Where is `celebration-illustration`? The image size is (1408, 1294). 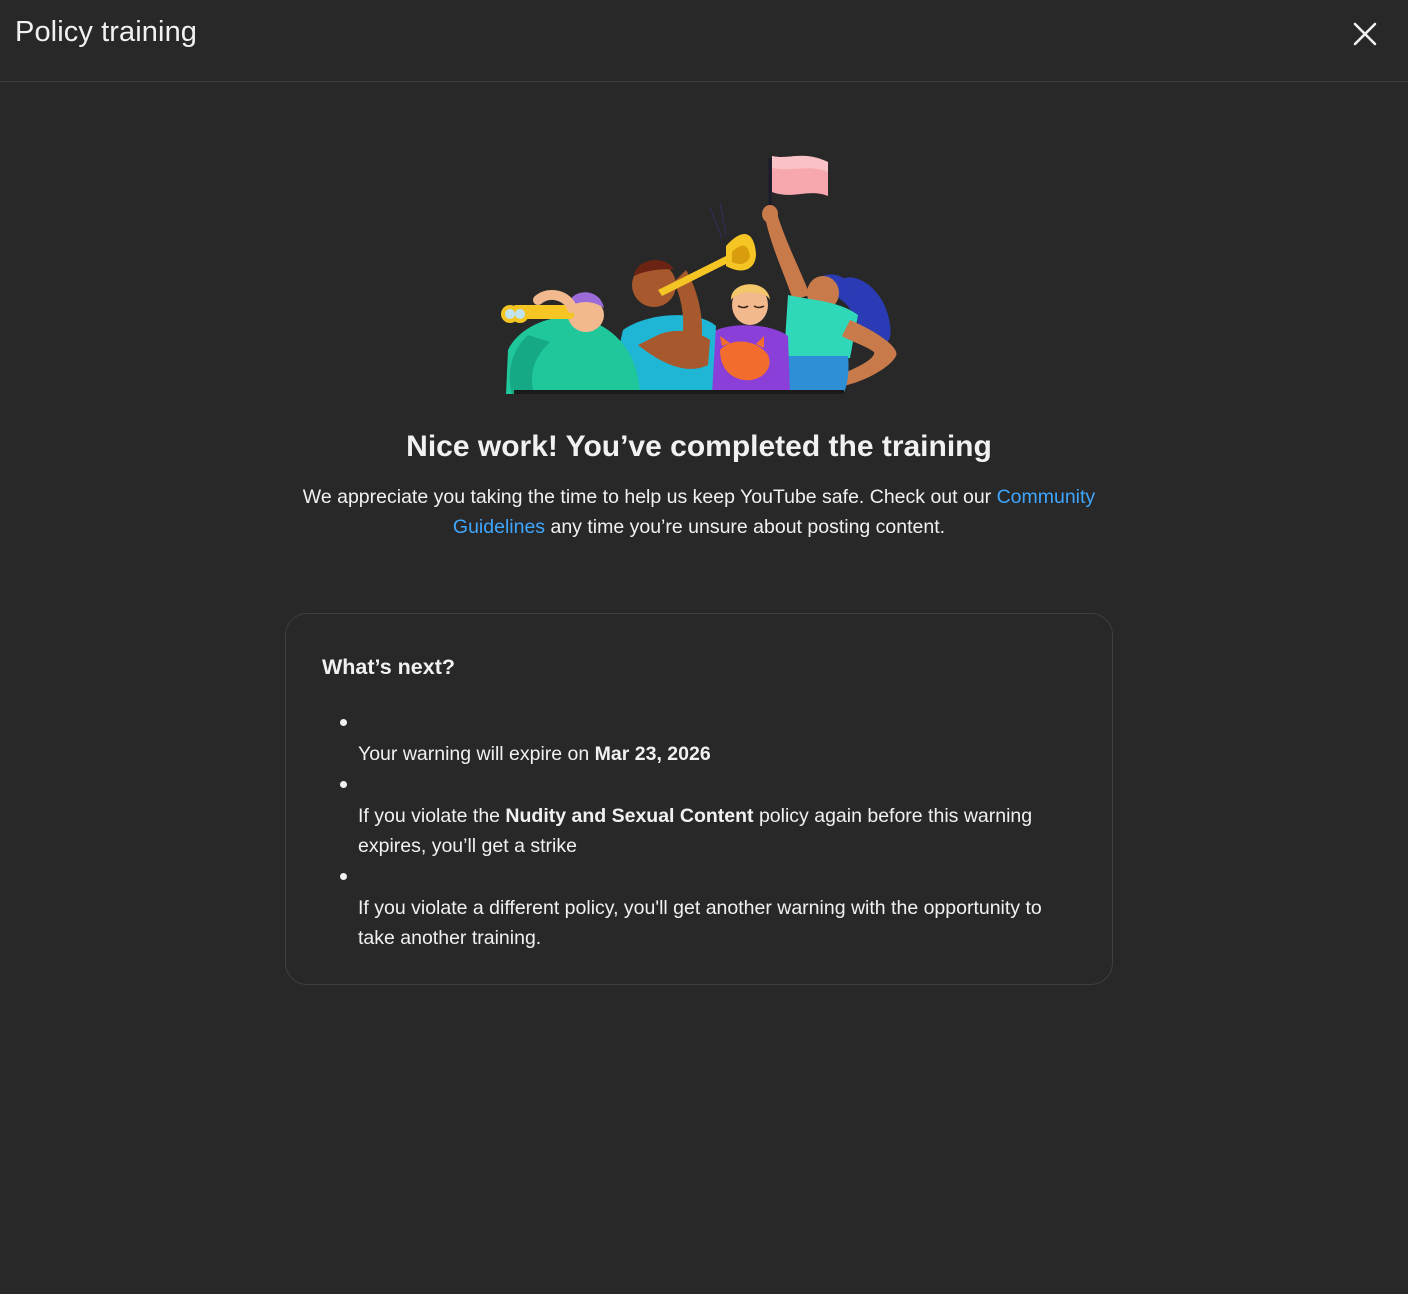 celebration-illustration is located at coordinates (699, 274).